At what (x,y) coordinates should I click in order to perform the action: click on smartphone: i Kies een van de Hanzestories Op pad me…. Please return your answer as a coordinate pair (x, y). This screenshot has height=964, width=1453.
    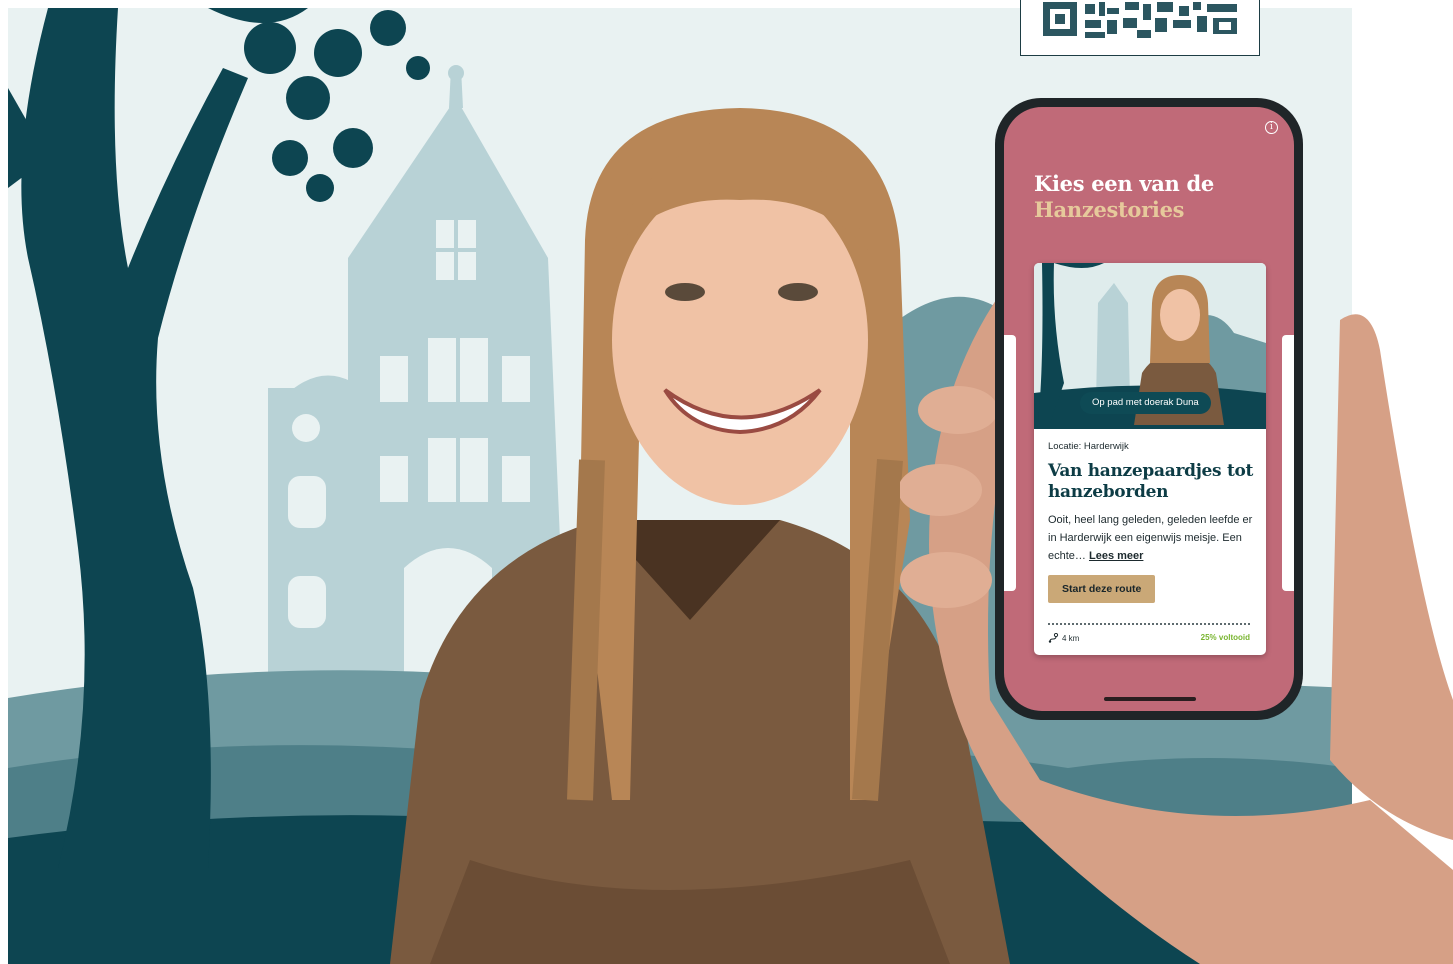
    Looking at the image, I should click on (1149, 409).